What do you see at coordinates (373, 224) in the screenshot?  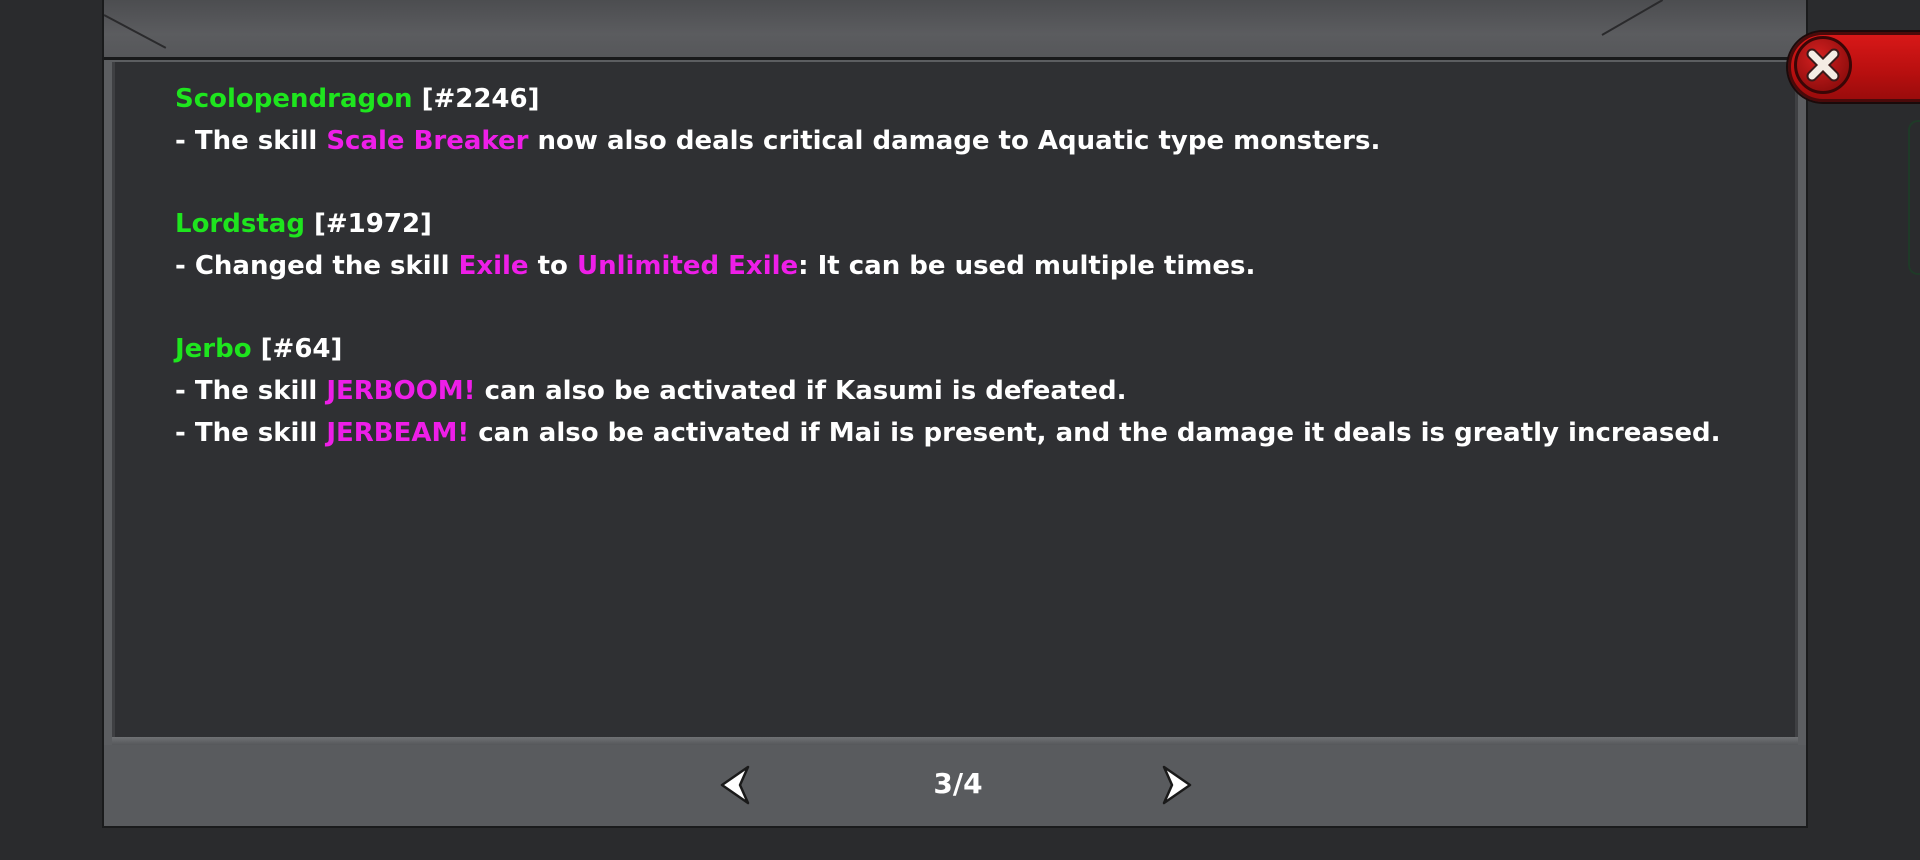 I see `monster-id: [#1972]` at bounding box center [373, 224].